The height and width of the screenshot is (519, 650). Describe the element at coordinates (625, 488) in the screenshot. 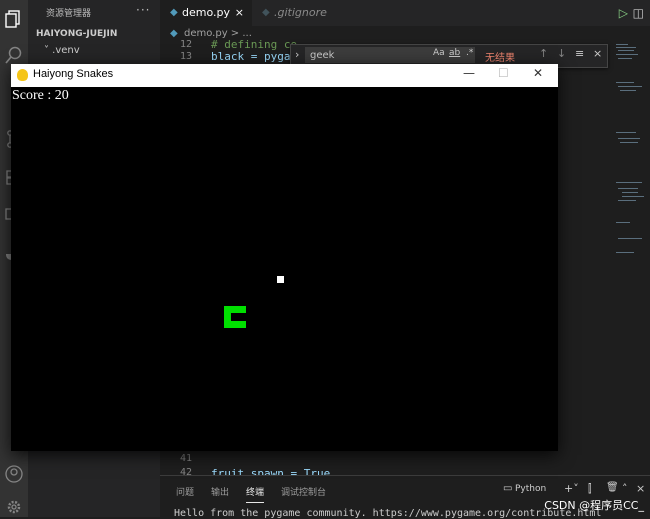

I see `maximize-panel-icon: ˄` at that location.